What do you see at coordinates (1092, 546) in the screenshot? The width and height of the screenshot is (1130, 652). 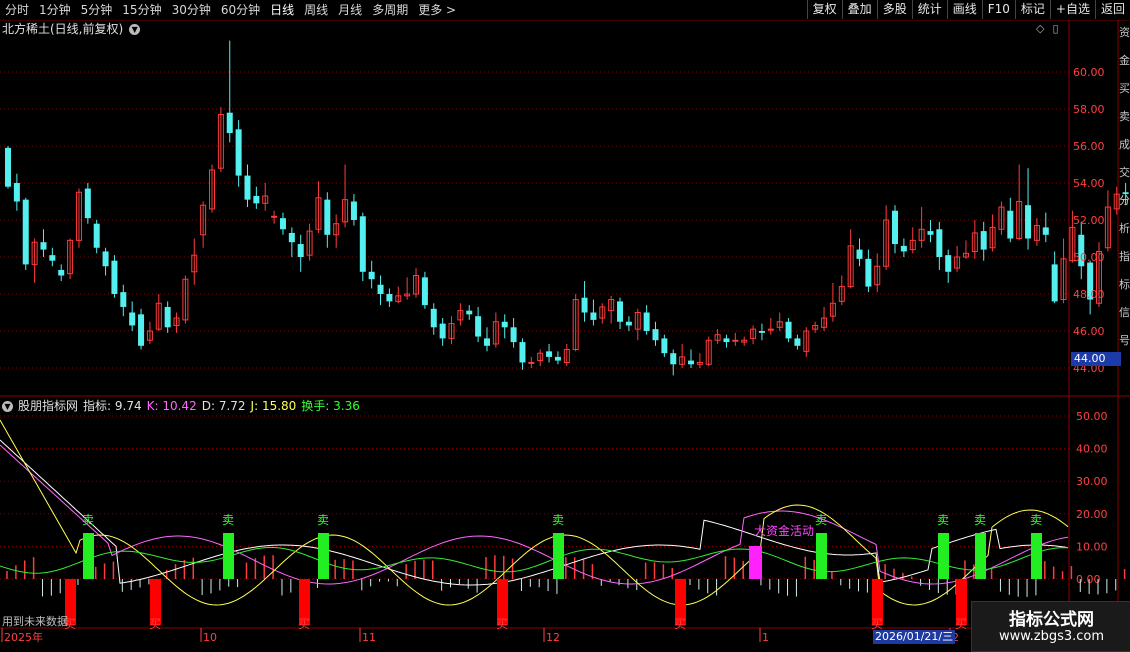 I see `indicator-tick-label: 10.00` at bounding box center [1092, 546].